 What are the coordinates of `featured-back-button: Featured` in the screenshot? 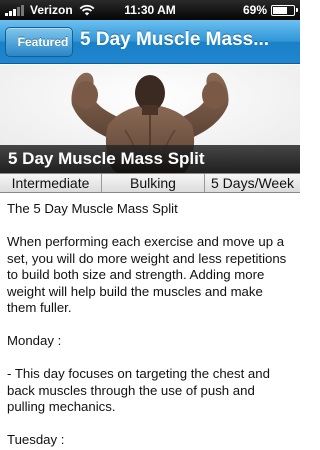 It's located at (39, 42).